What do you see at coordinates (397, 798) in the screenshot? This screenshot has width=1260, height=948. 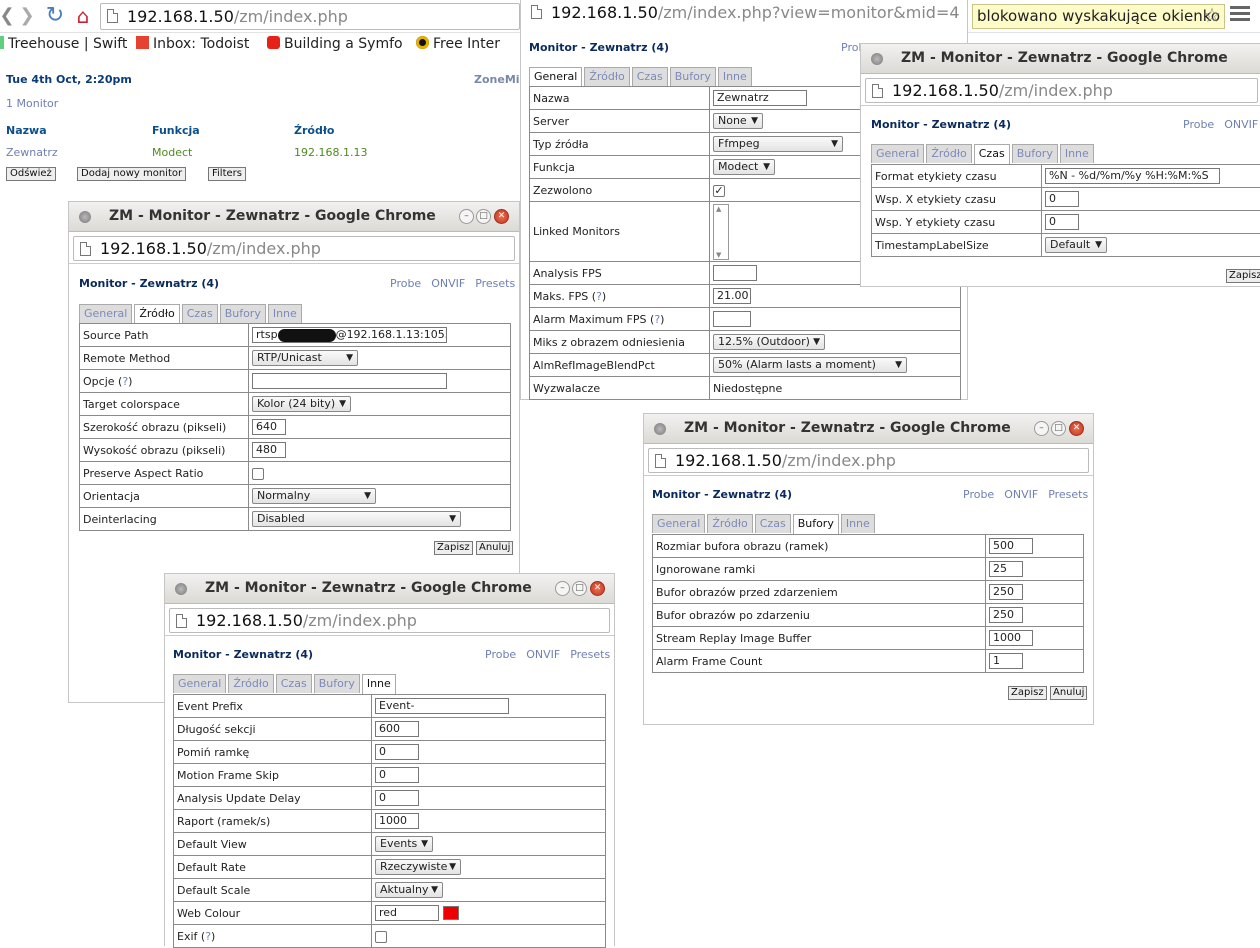 I see `analysis-delay-input: 0` at bounding box center [397, 798].